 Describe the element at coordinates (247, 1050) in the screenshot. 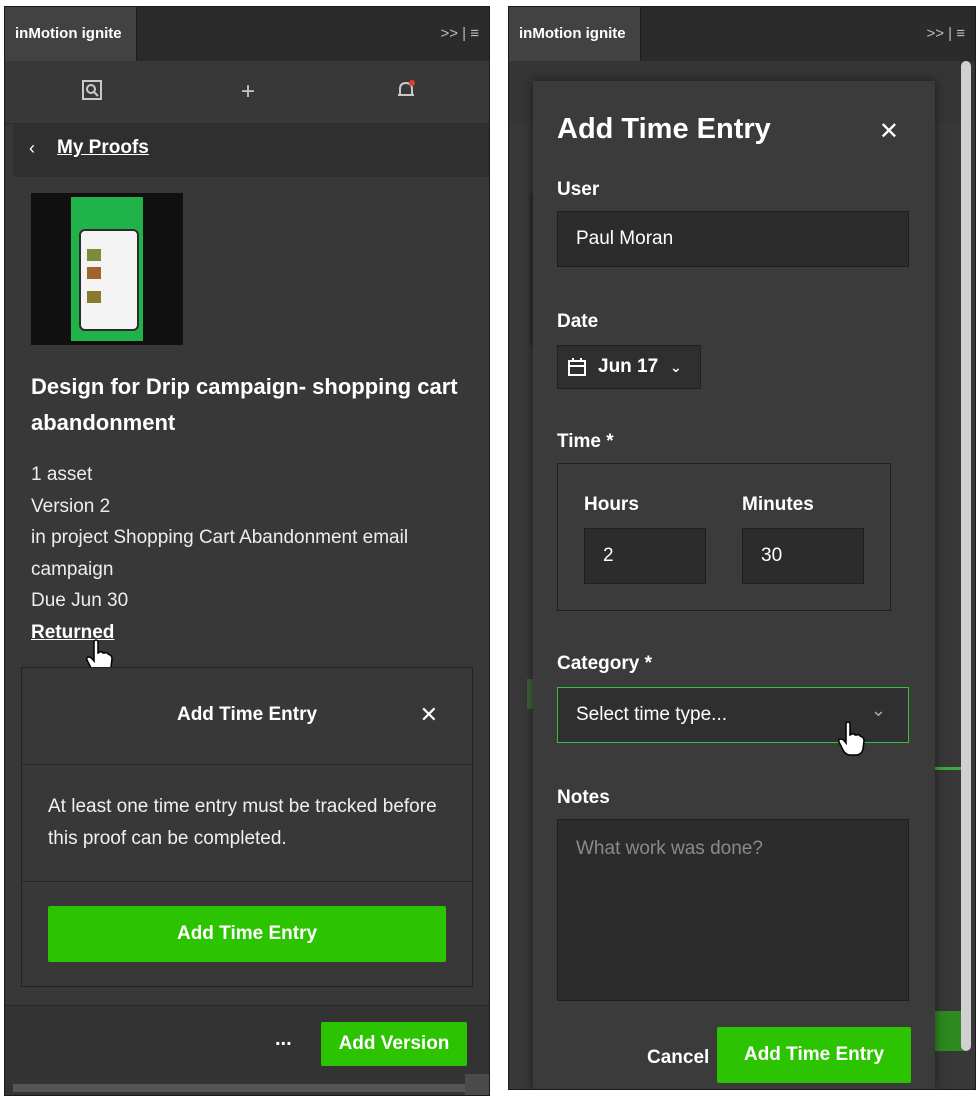

I see `footer-bar: ... Add Version` at that location.